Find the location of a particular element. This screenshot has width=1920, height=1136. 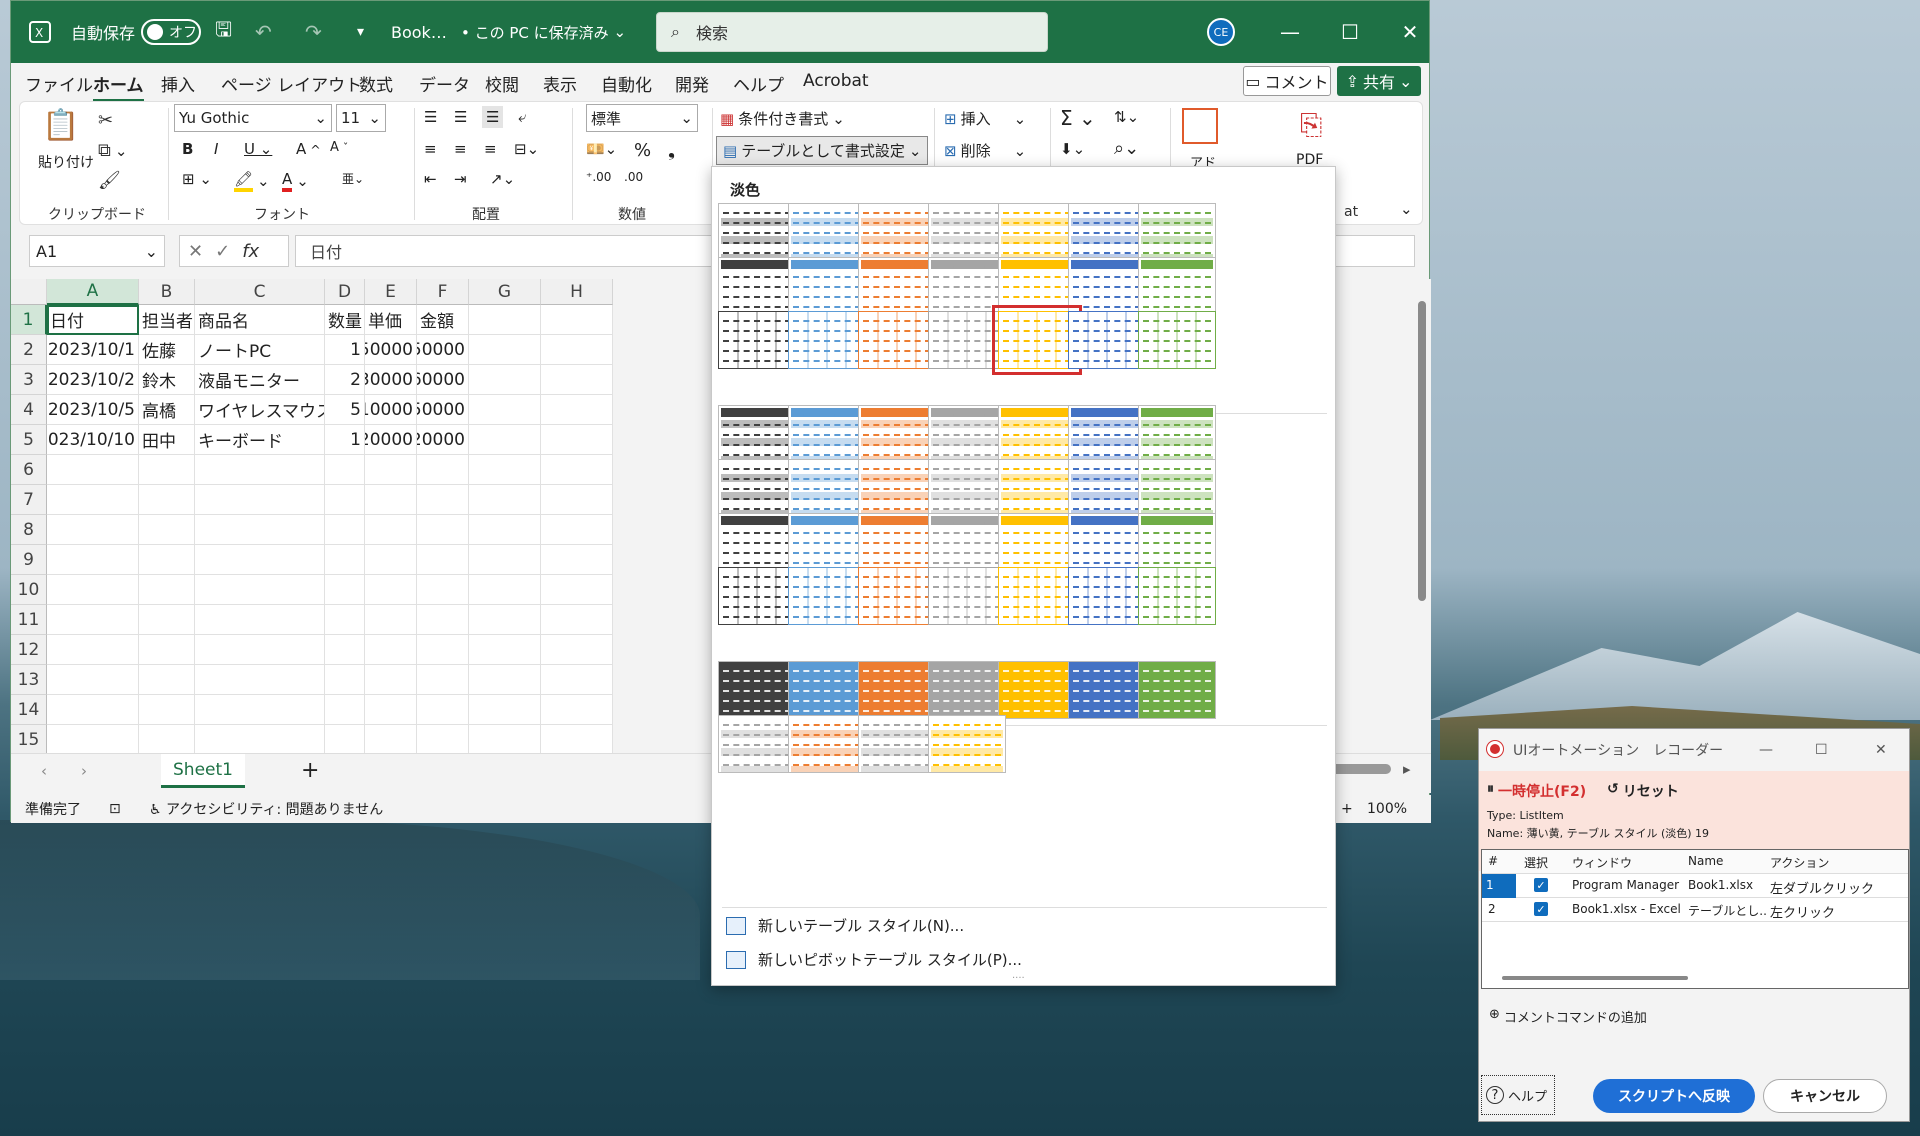

tab-data: データ is located at coordinates (444, 83).